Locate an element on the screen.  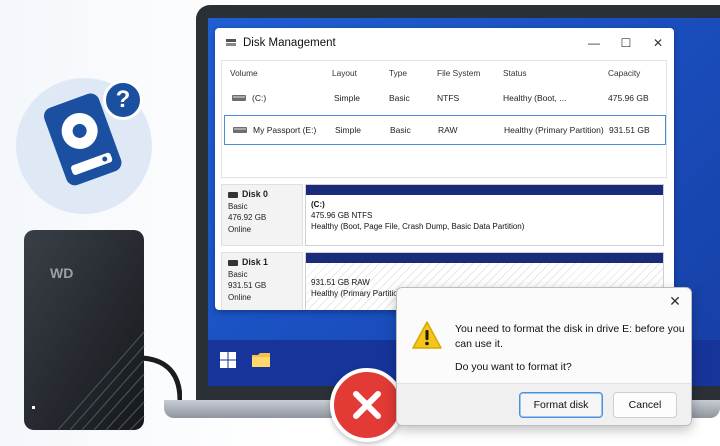
volume-cell: (C:) is located at coordinates (249, 98).